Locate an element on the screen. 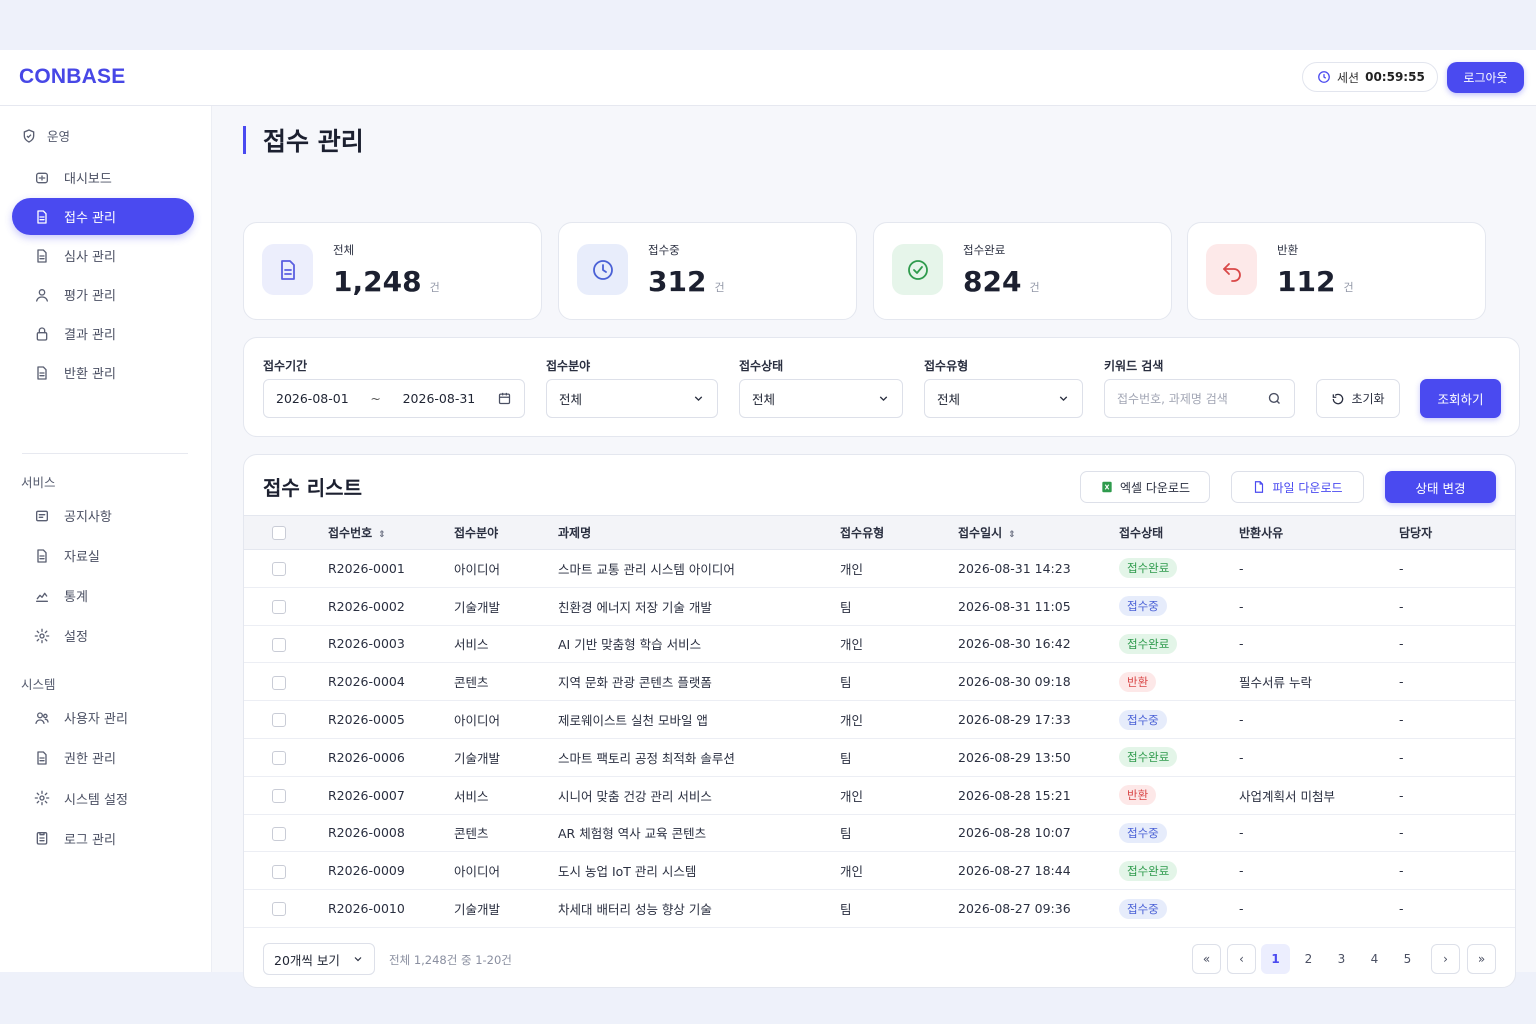 The width and height of the screenshot is (1536, 1024). cell-name: 도시 농업 IoT 관리 시스템 is located at coordinates (699, 871).